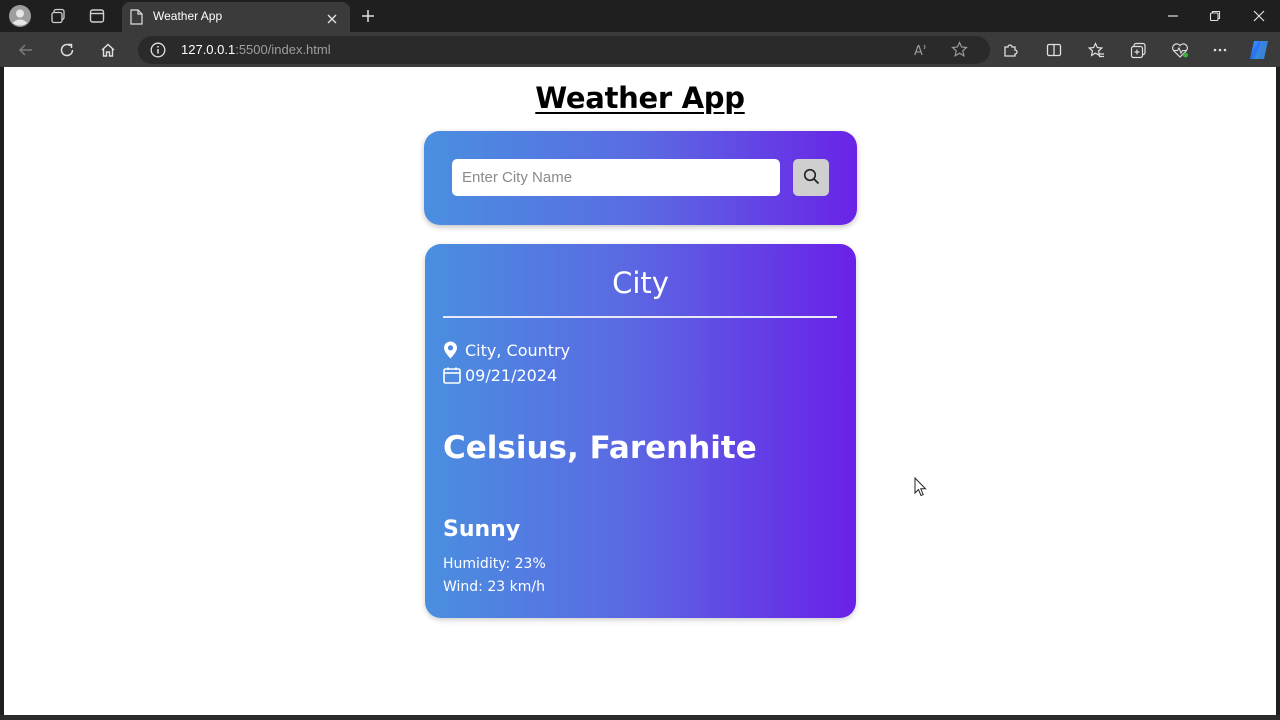  What do you see at coordinates (20, 16) in the screenshot?
I see `avatar-icon` at bounding box center [20, 16].